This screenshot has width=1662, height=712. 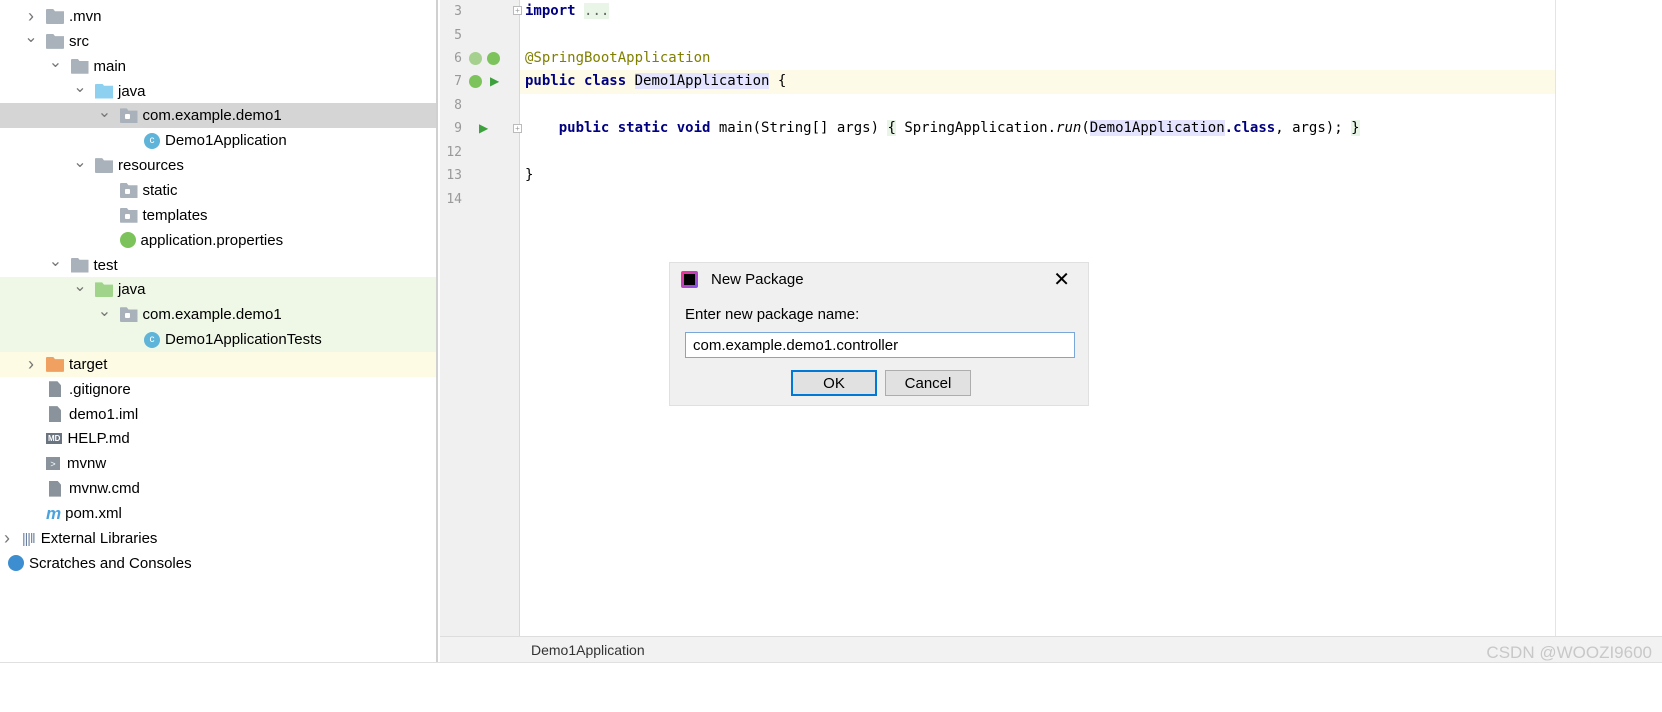 What do you see at coordinates (218, 488) in the screenshot?
I see `tree-item: mvnw.cmd` at bounding box center [218, 488].